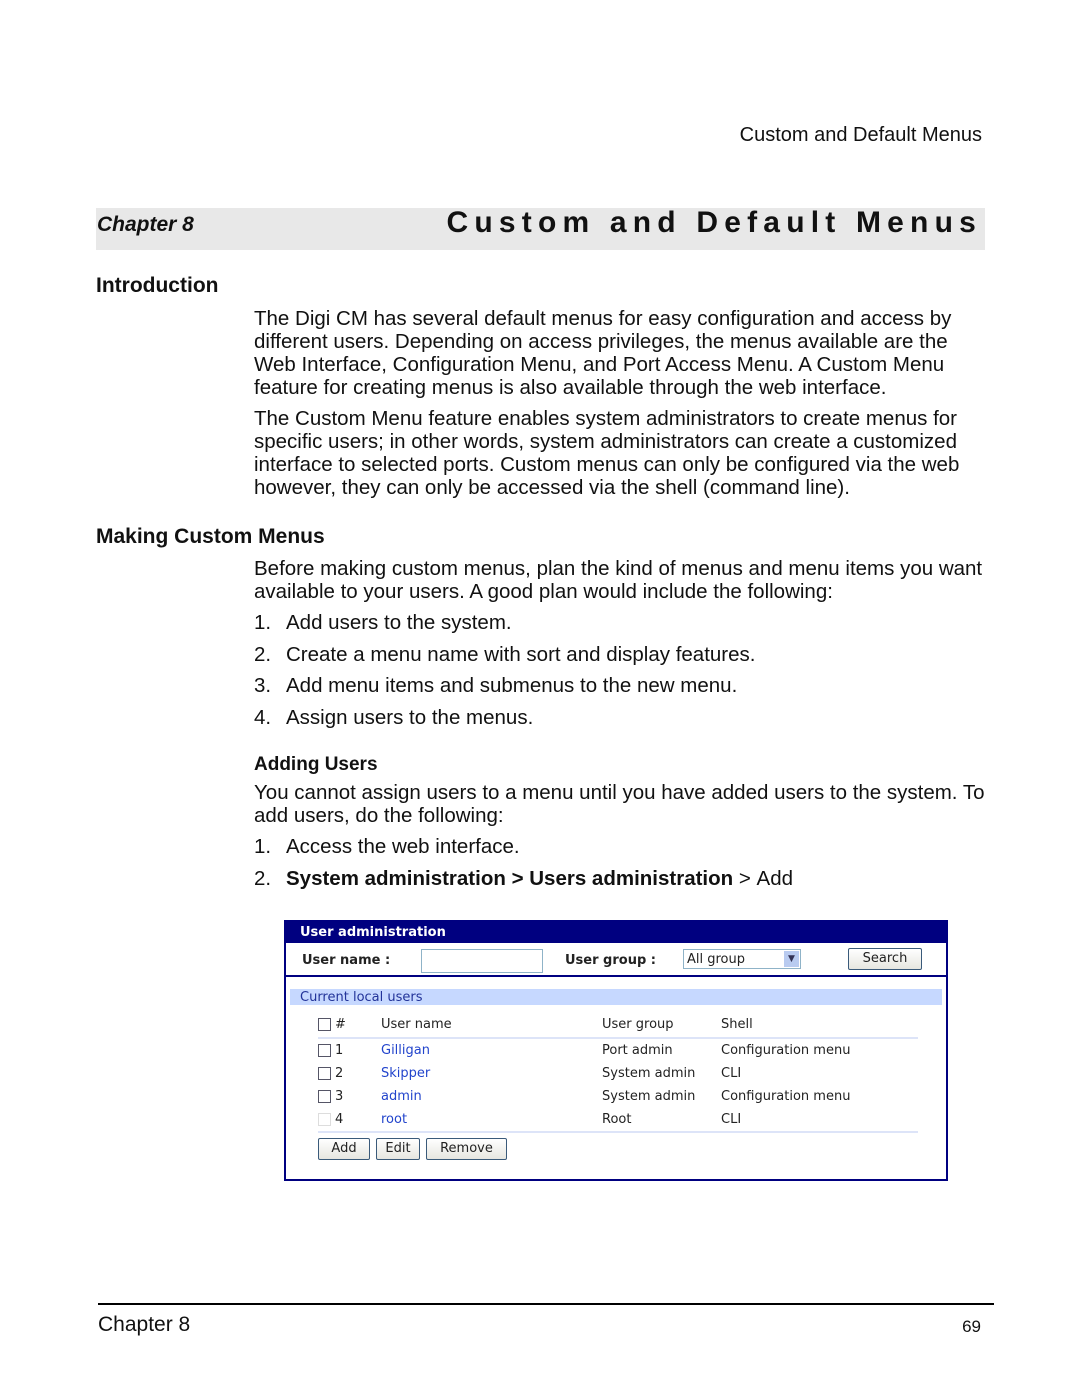  I want to click on add-button: Add, so click(344, 1149).